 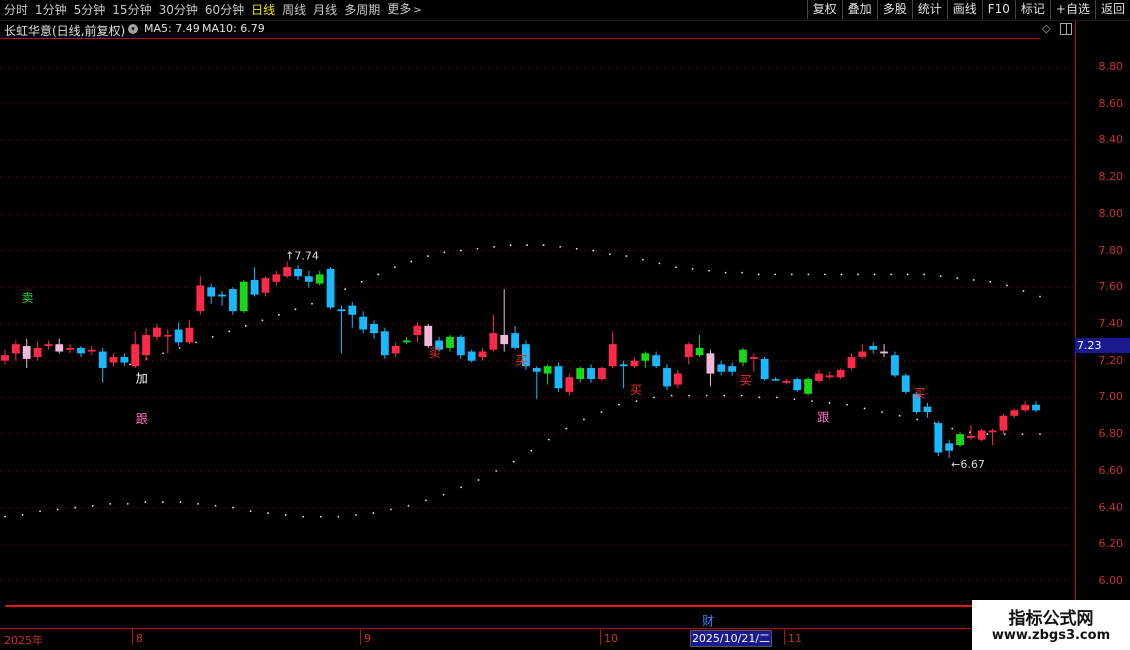 I want to click on tab-more: 更多 >, so click(x=404, y=10).